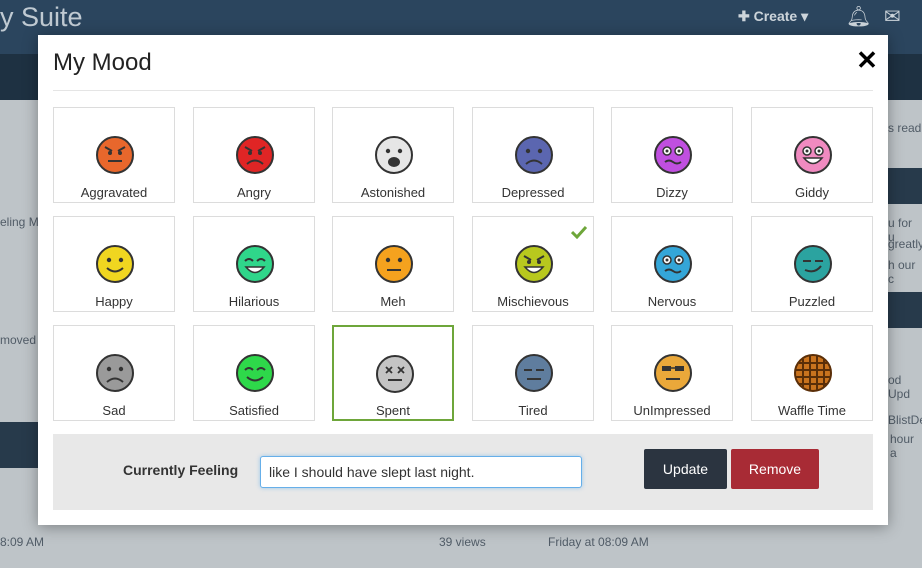  I want to click on mood-tile-dizzy: Dizzy, so click(672, 155).